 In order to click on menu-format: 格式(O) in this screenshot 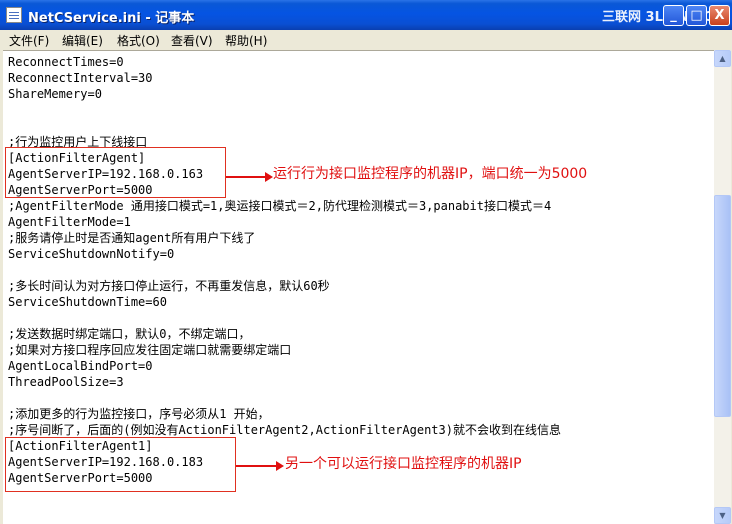, I will do `click(138, 40)`.